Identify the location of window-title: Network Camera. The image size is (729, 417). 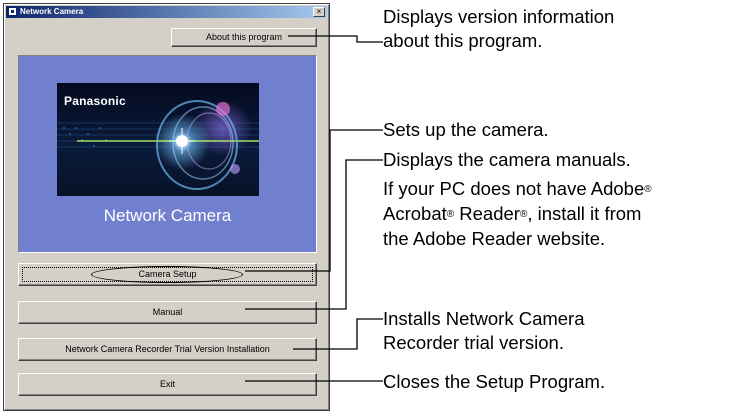
(52, 11).